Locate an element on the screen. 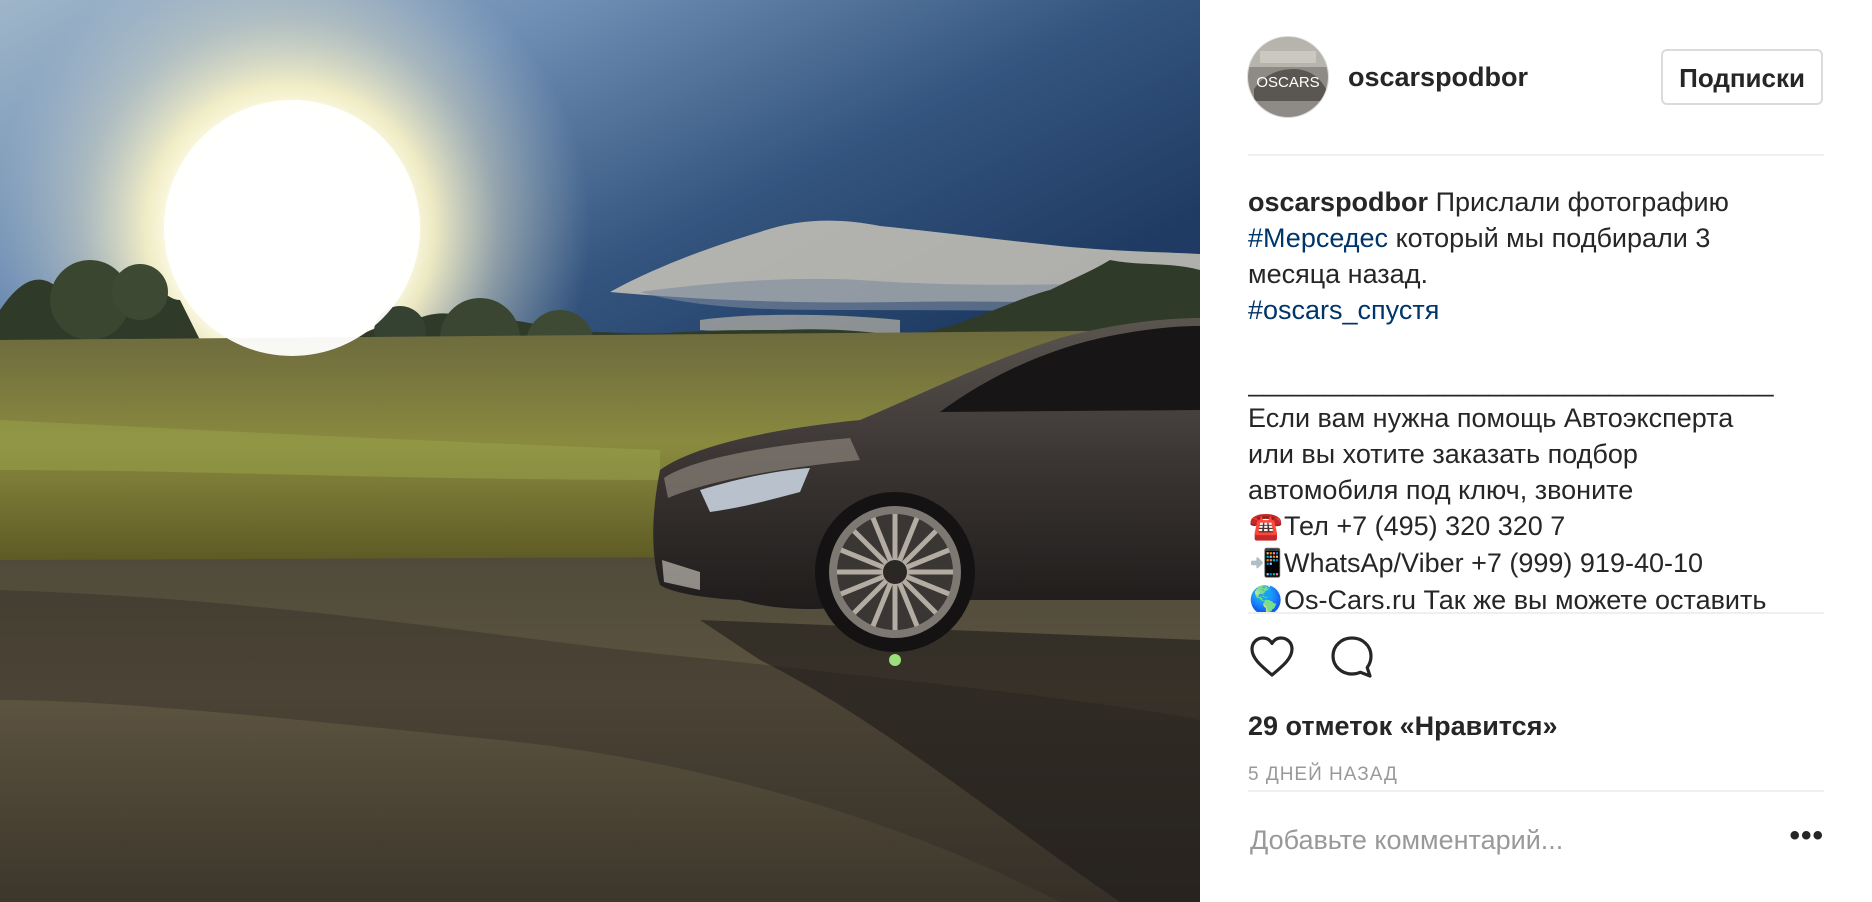 The image size is (1872, 902). caption-line: #oscars_спустя is located at coordinates (1536, 310).